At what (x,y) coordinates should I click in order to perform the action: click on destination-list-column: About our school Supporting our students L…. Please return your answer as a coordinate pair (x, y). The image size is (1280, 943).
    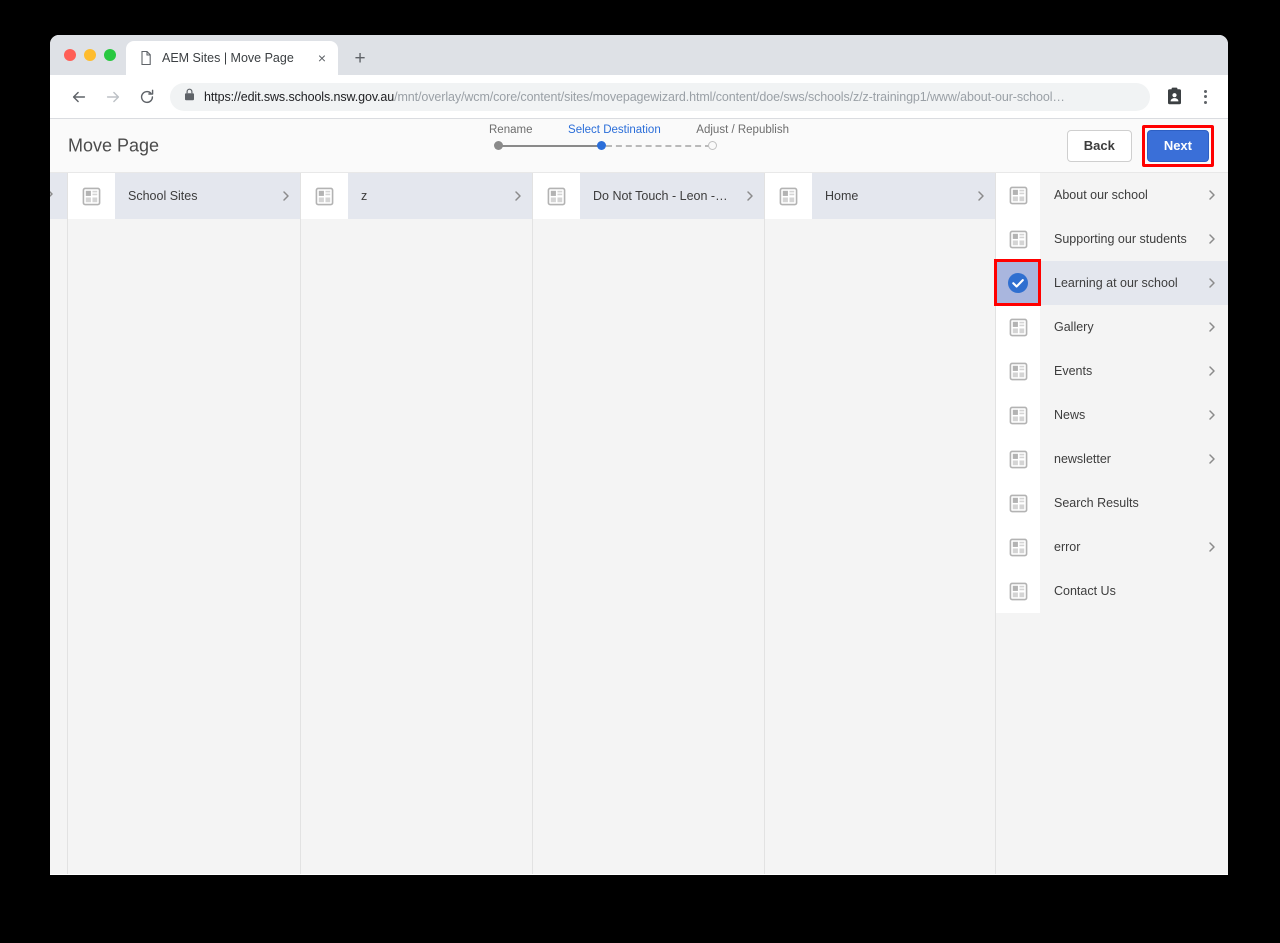
    Looking at the image, I should click on (1111, 523).